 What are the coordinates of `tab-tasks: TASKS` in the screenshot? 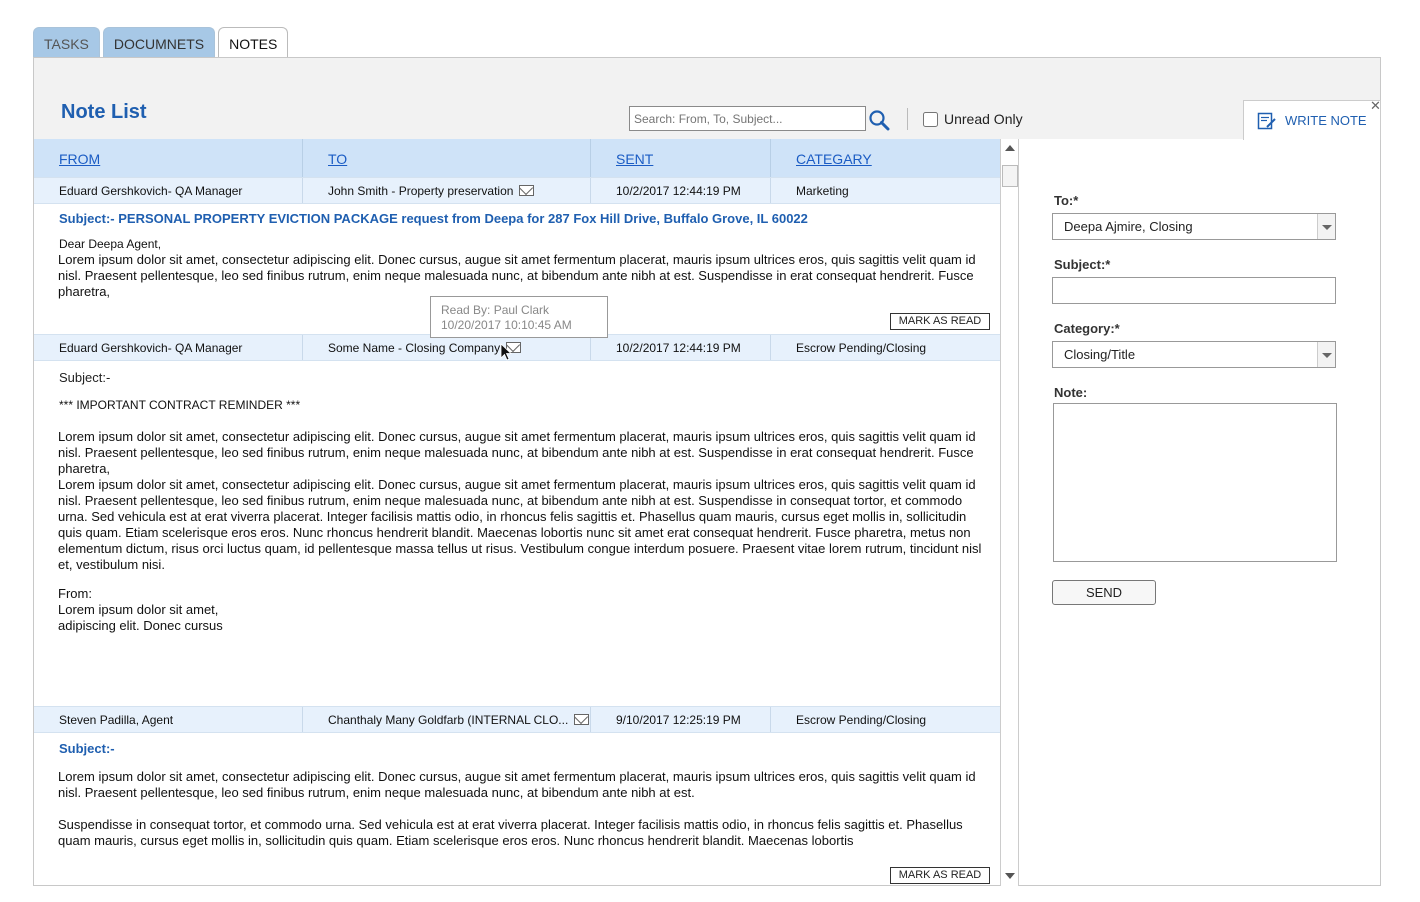 It's located at (66, 42).